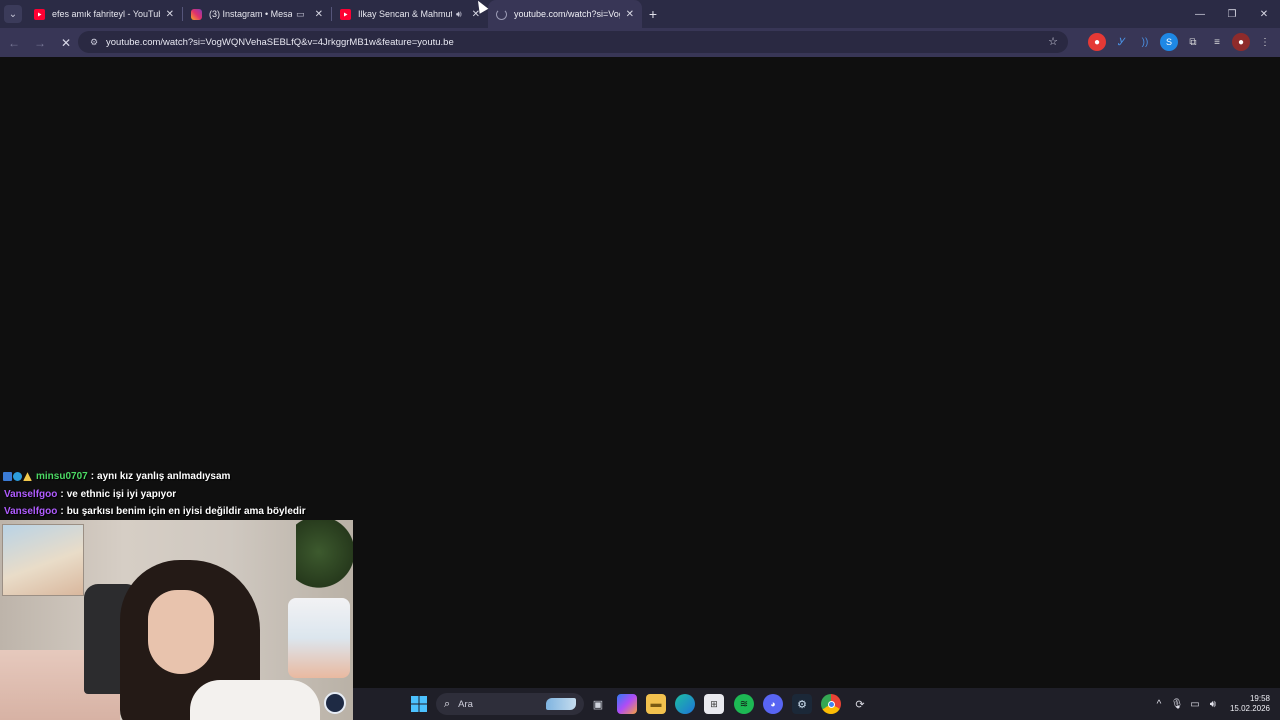 The width and height of the screenshot is (1280, 720). I want to click on stop-button: ✕, so click(66, 43).